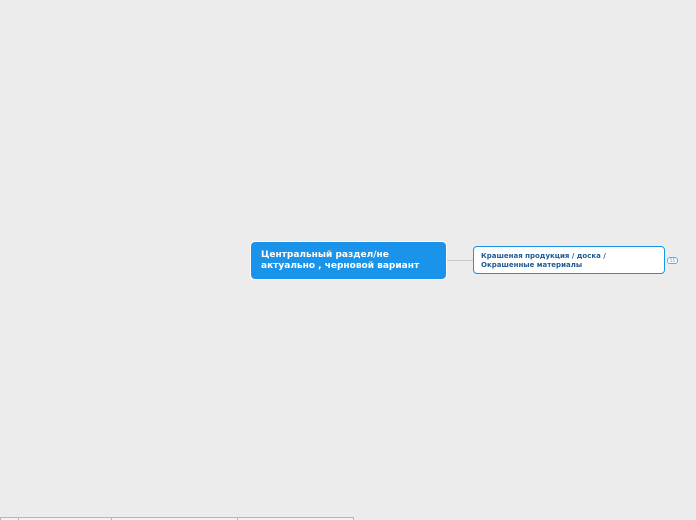  What do you see at coordinates (543, 256) in the screenshot?
I see `subtopic-line-1: Крашеная продукция / доска /` at bounding box center [543, 256].